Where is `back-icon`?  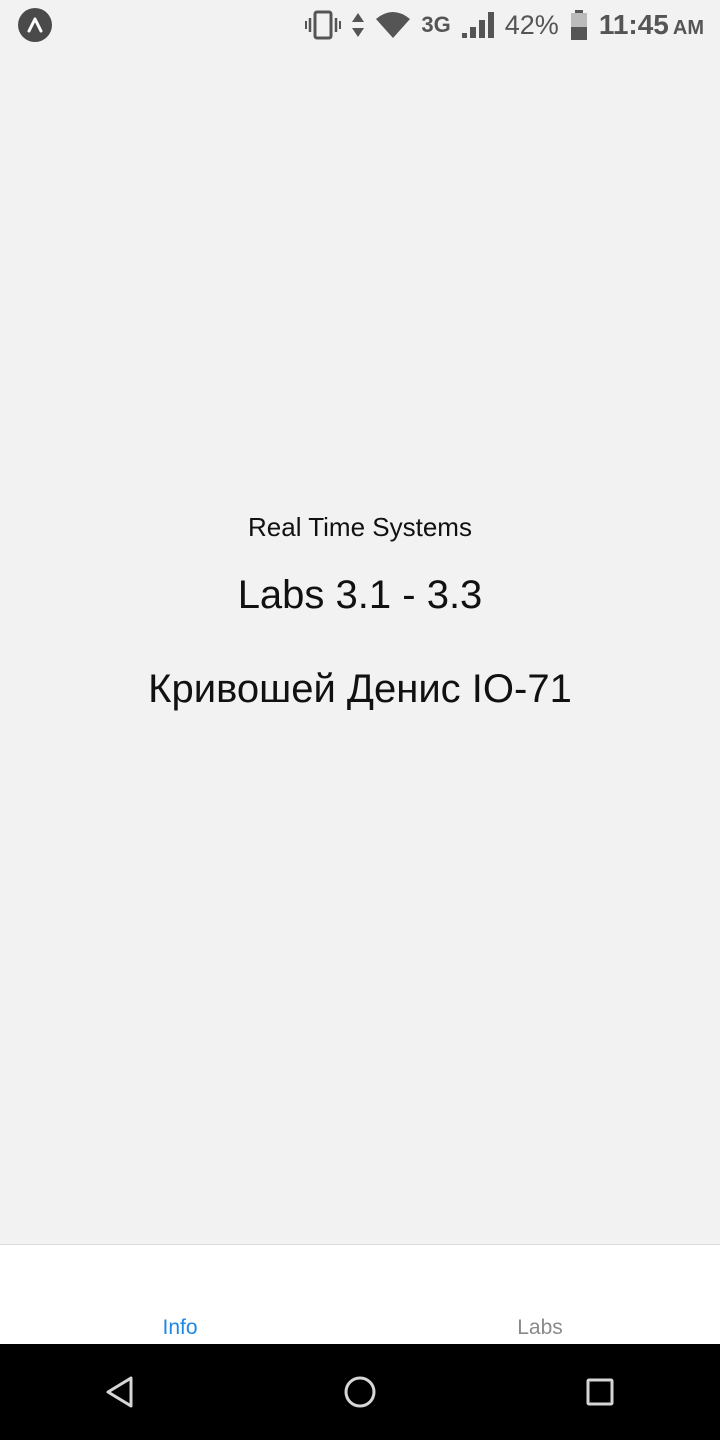 back-icon is located at coordinates (119, 1392).